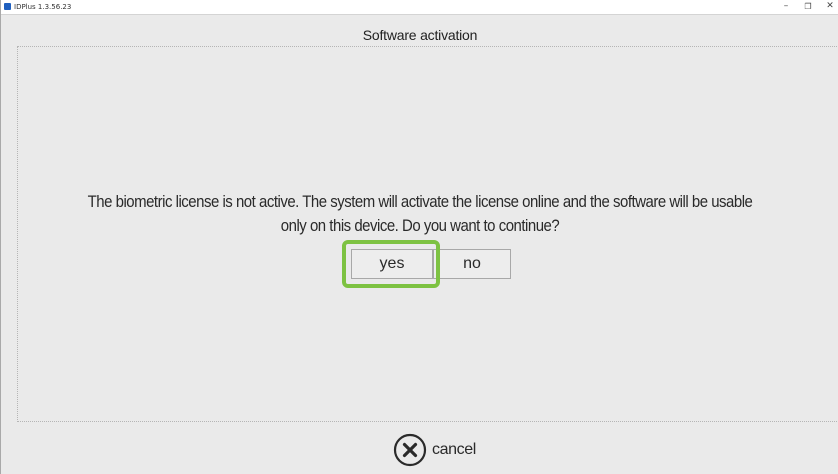 The height and width of the screenshot is (474, 838). What do you see at coordinates (410, 450) in the screenshot?
I see `close-circle-icon` at bounding box center [410, 450].